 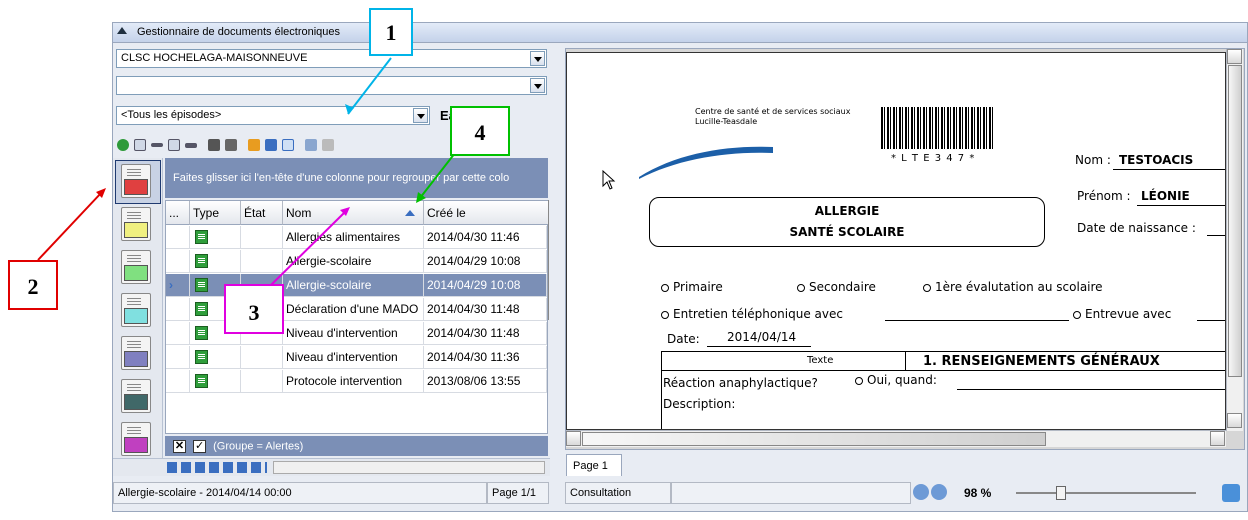 What do you see at coordinates (33, 285) in the screenshot?
I see `callout-2: 2` at bounding box center [33, 285].